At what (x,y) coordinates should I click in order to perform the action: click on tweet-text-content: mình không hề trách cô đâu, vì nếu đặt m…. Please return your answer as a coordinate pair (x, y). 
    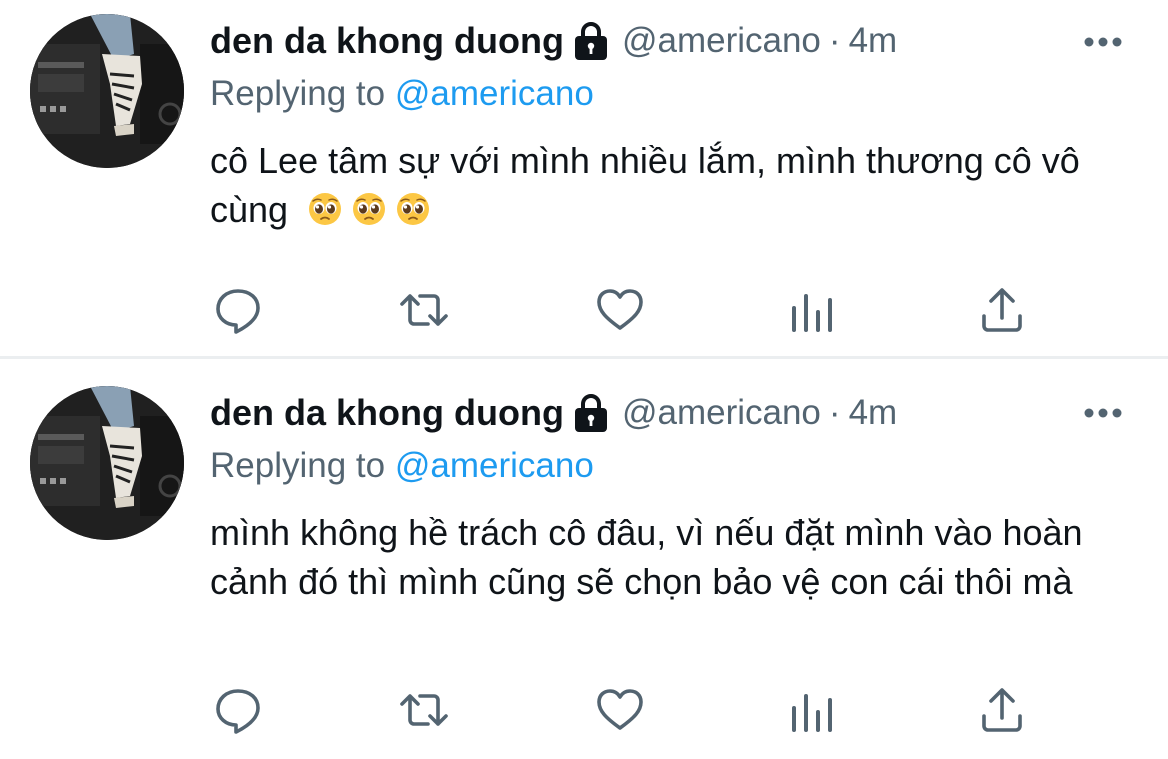
    Looking at the image, I should click on (646, 557).